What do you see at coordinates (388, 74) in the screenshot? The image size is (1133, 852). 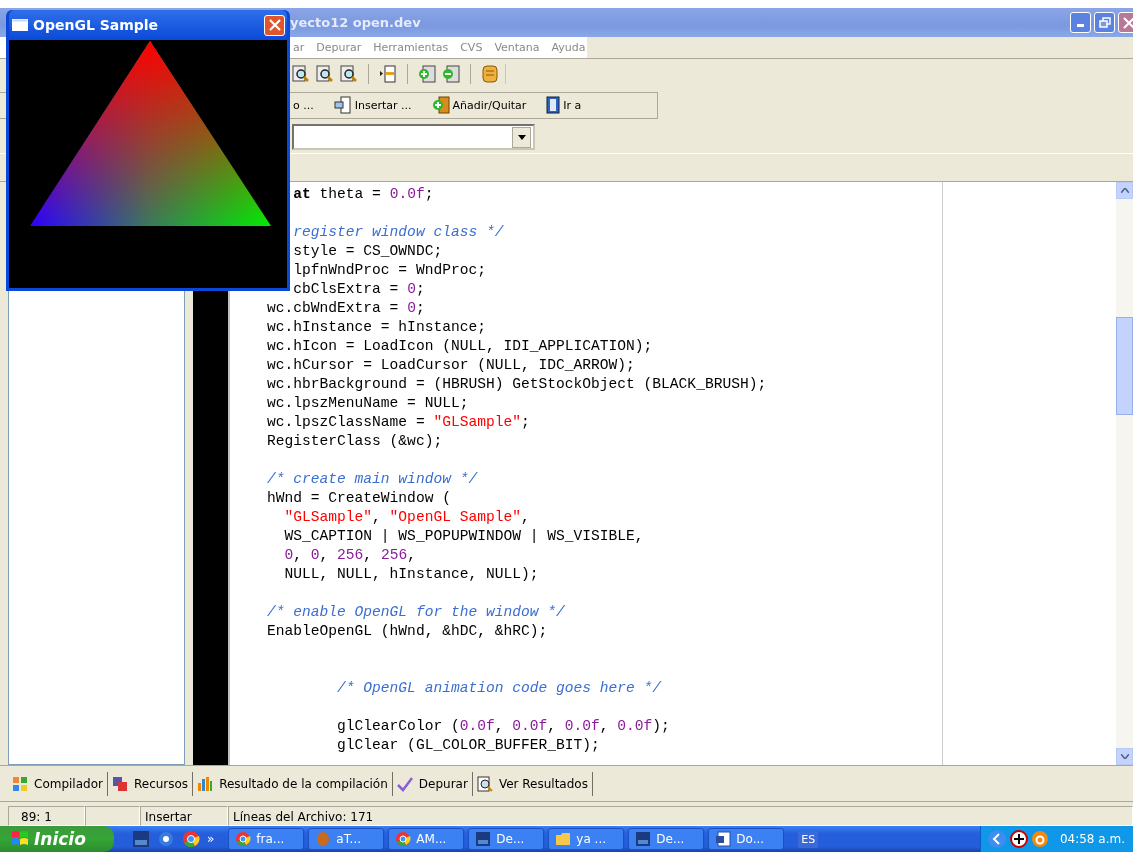 I see `indent-bars-icon` at bounding box center [388, 74].